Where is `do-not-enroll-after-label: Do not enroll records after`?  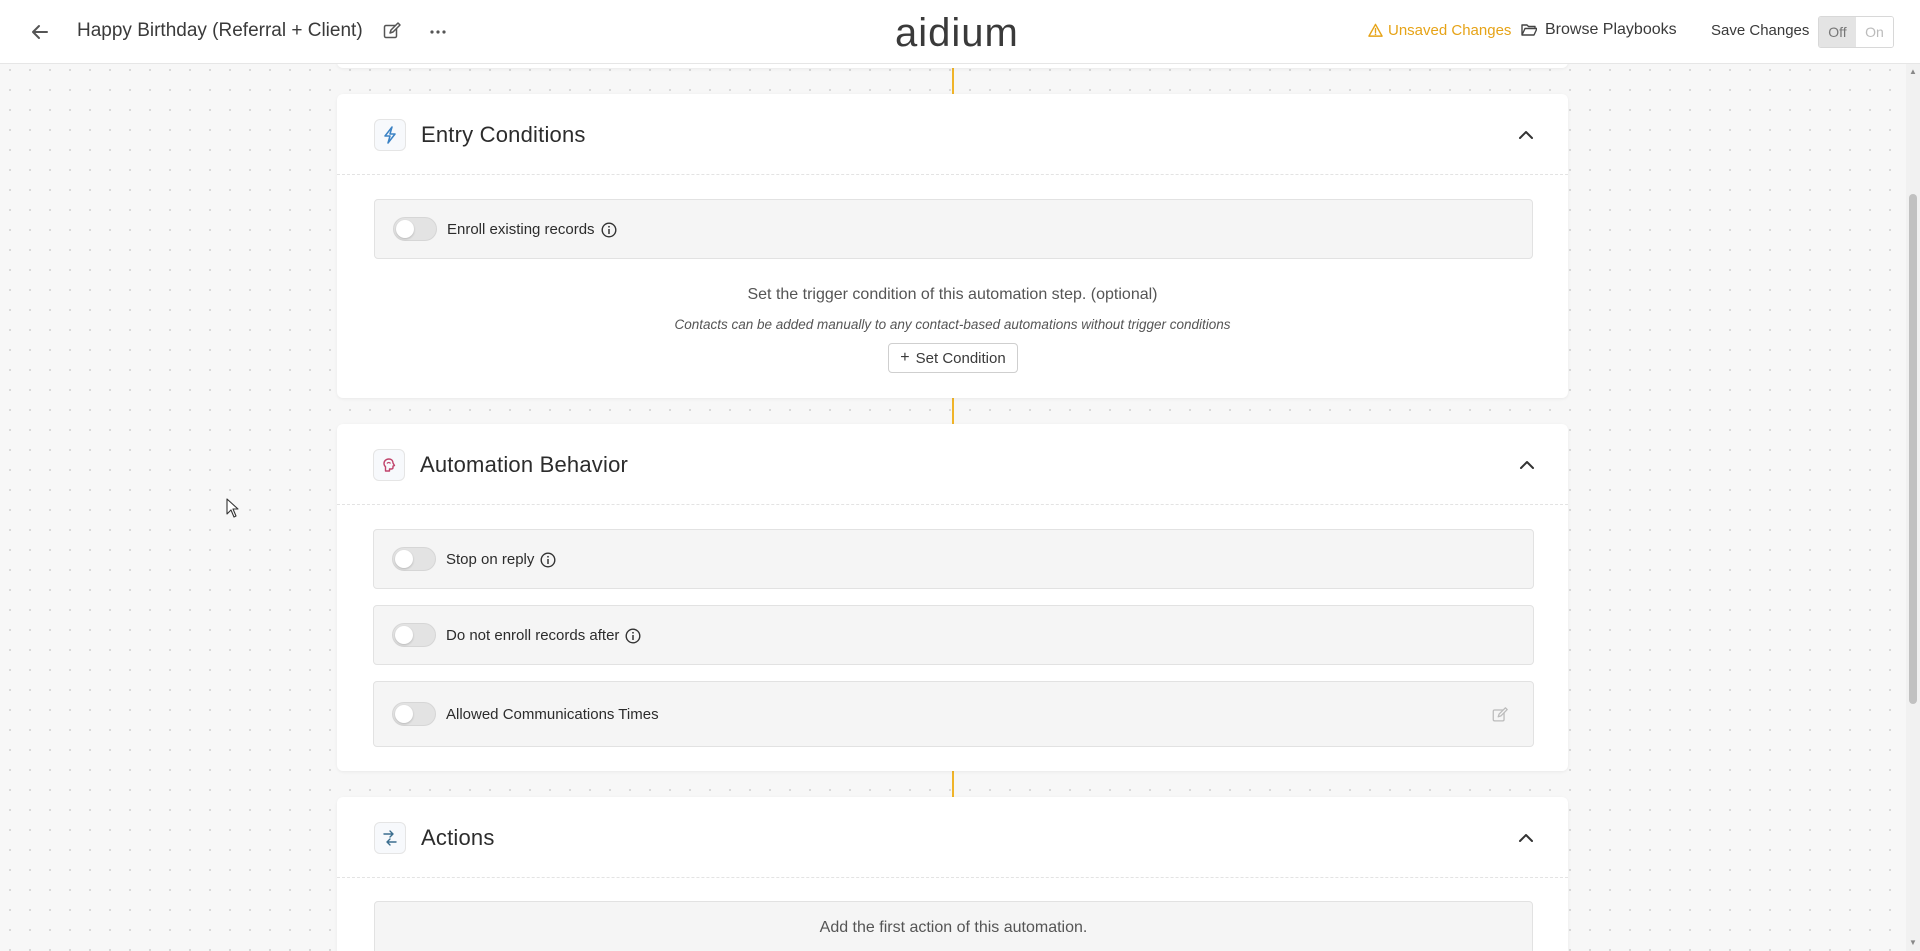 do-not-enroll-after-label: Do not enroll records after is located at coordinates (533, 635).